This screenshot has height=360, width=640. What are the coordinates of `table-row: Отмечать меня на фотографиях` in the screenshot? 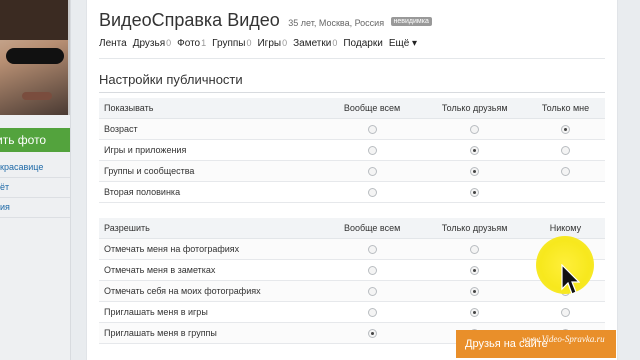 It's located at (352, 249).